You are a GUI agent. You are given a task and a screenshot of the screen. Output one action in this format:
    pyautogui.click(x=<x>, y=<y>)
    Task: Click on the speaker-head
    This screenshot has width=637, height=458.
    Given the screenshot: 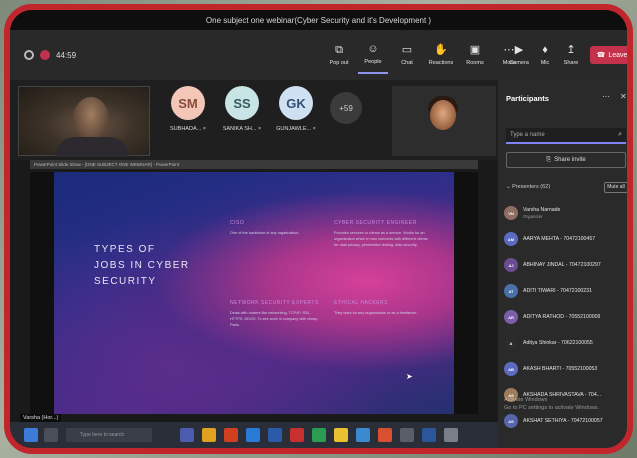 What is the action you would take?
    pyautogui.click(x=91, y=119)
    